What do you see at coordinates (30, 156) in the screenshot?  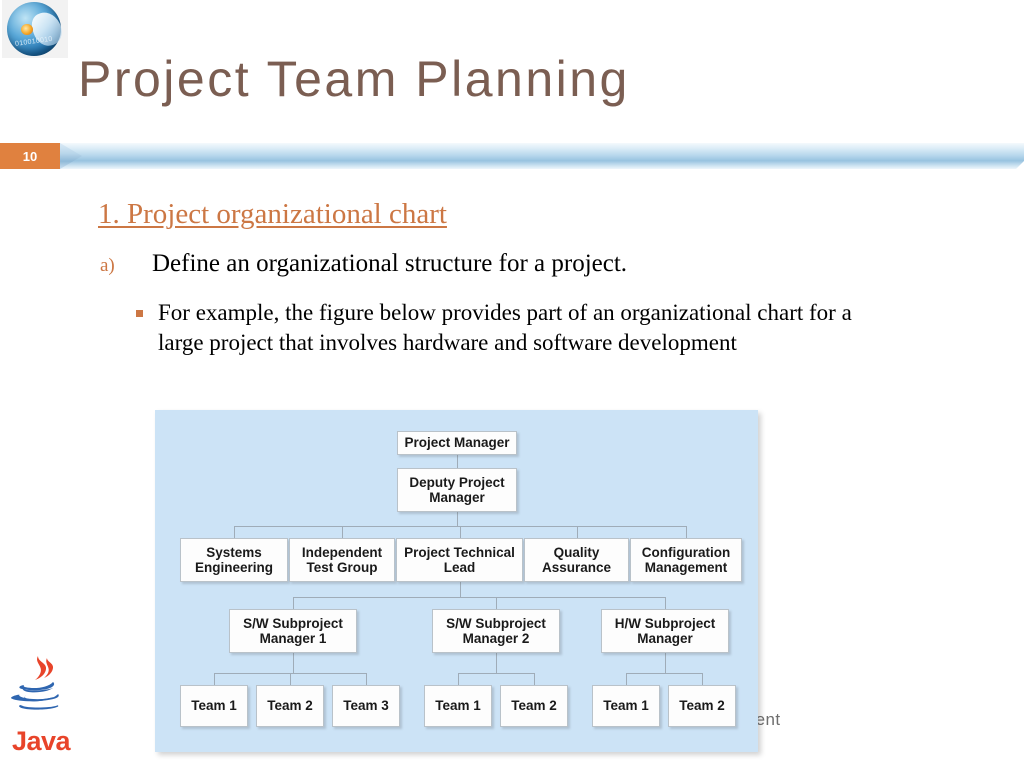 I see `slide-number-badge: 10` at bounding box center [30, 156].